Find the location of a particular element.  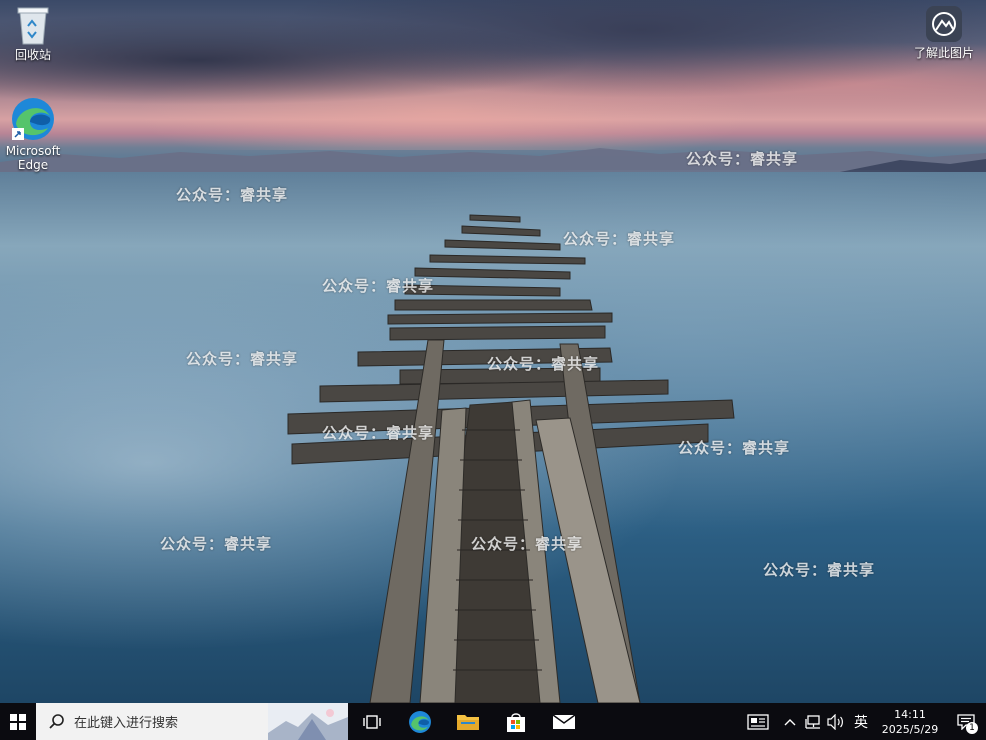

tray-notifications: 1 is located at coordinates (966, 721).